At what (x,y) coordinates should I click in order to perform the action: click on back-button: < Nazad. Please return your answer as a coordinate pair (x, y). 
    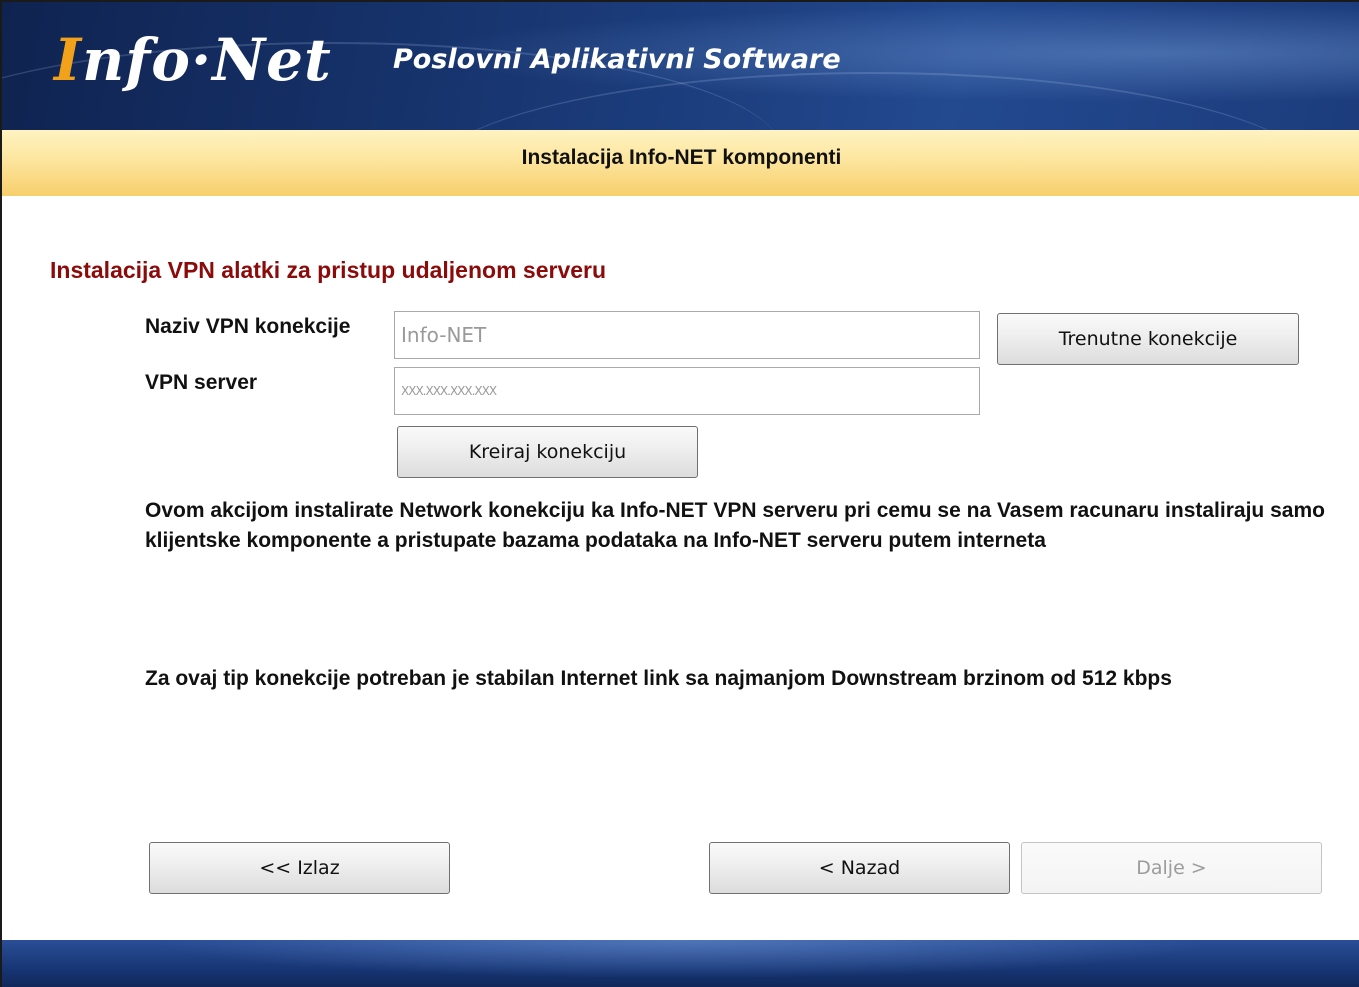
    Looking at the image, I should click on (859, 868).